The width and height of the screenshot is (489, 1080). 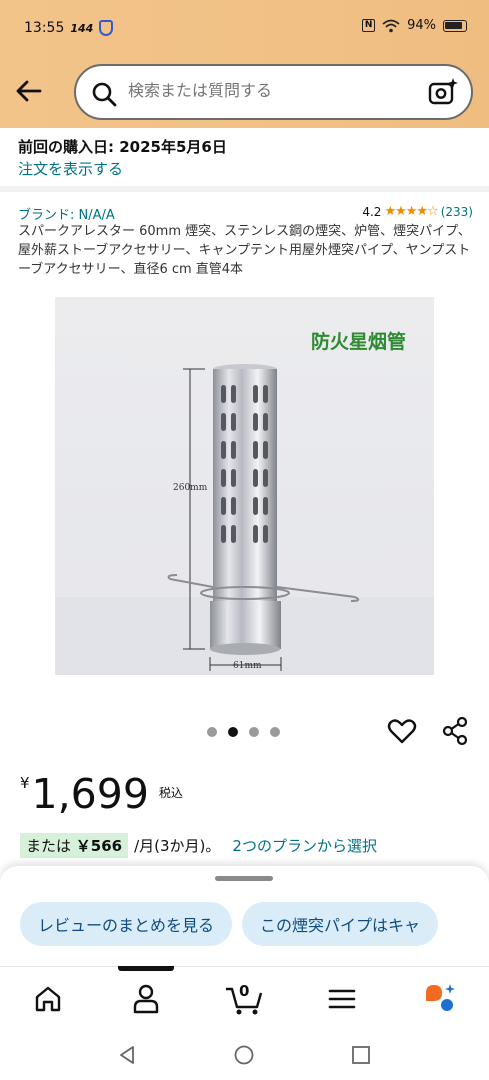 I want to click on installment-plan: または ￥566 /月(3か月)。 2つのプランから選択, so click(x=198, y=845).